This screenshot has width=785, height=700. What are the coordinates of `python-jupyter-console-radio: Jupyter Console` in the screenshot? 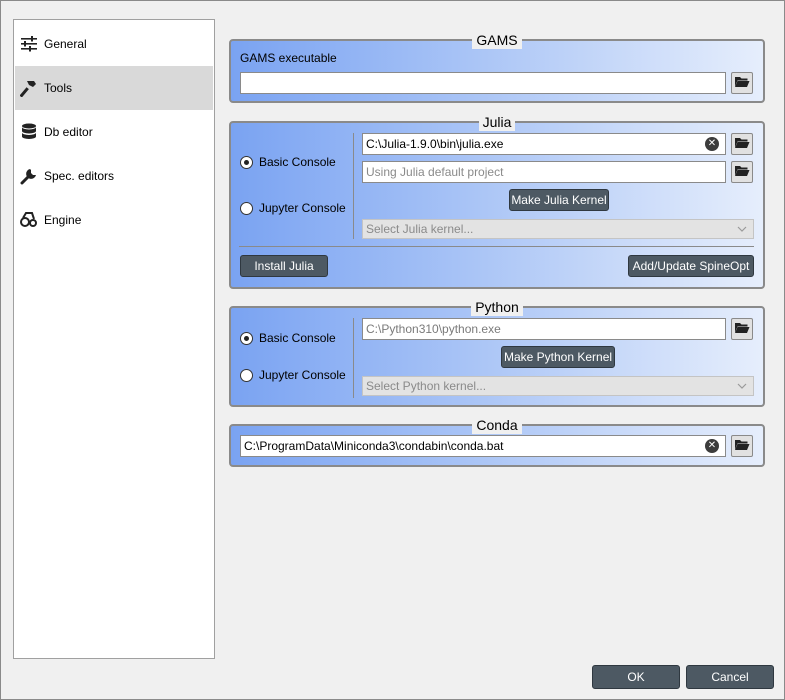 It's located at (293, 375).